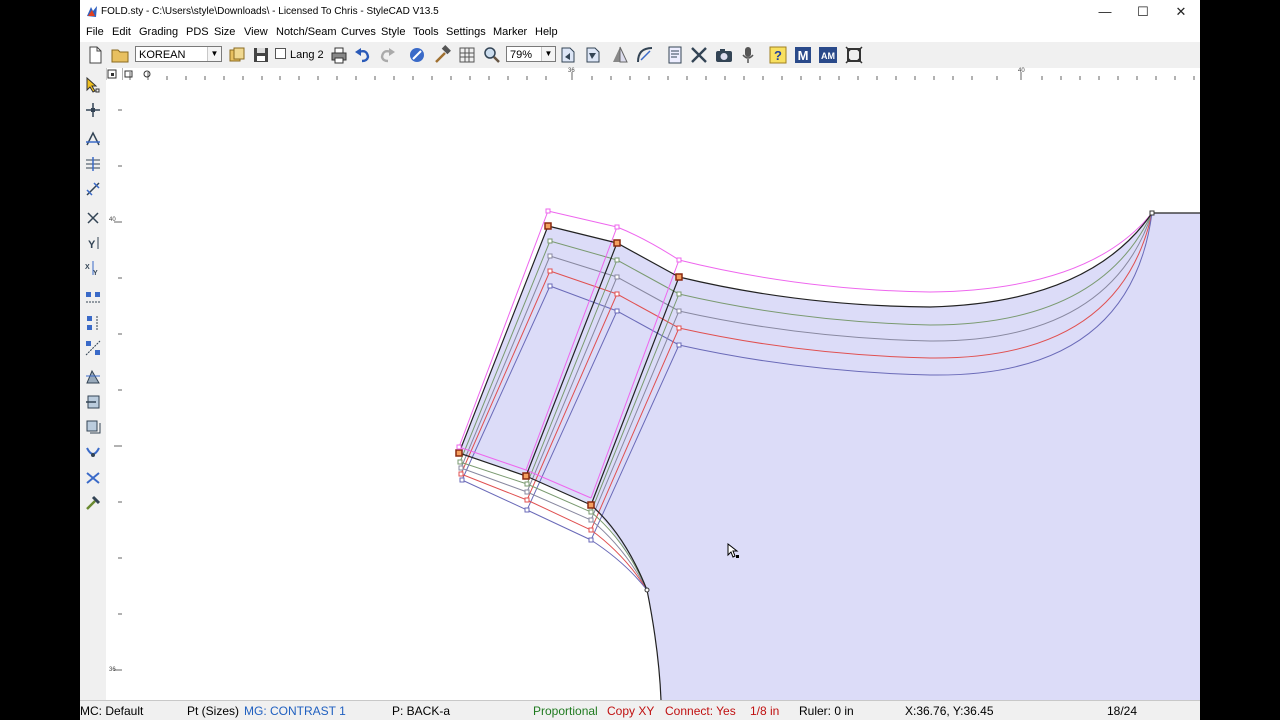 This screenshot has height=720, width=1280. I want to click on main-toolbar: KOREAN ▼ Lang 2 79% ▼ ? M AM, so click(640, 55).